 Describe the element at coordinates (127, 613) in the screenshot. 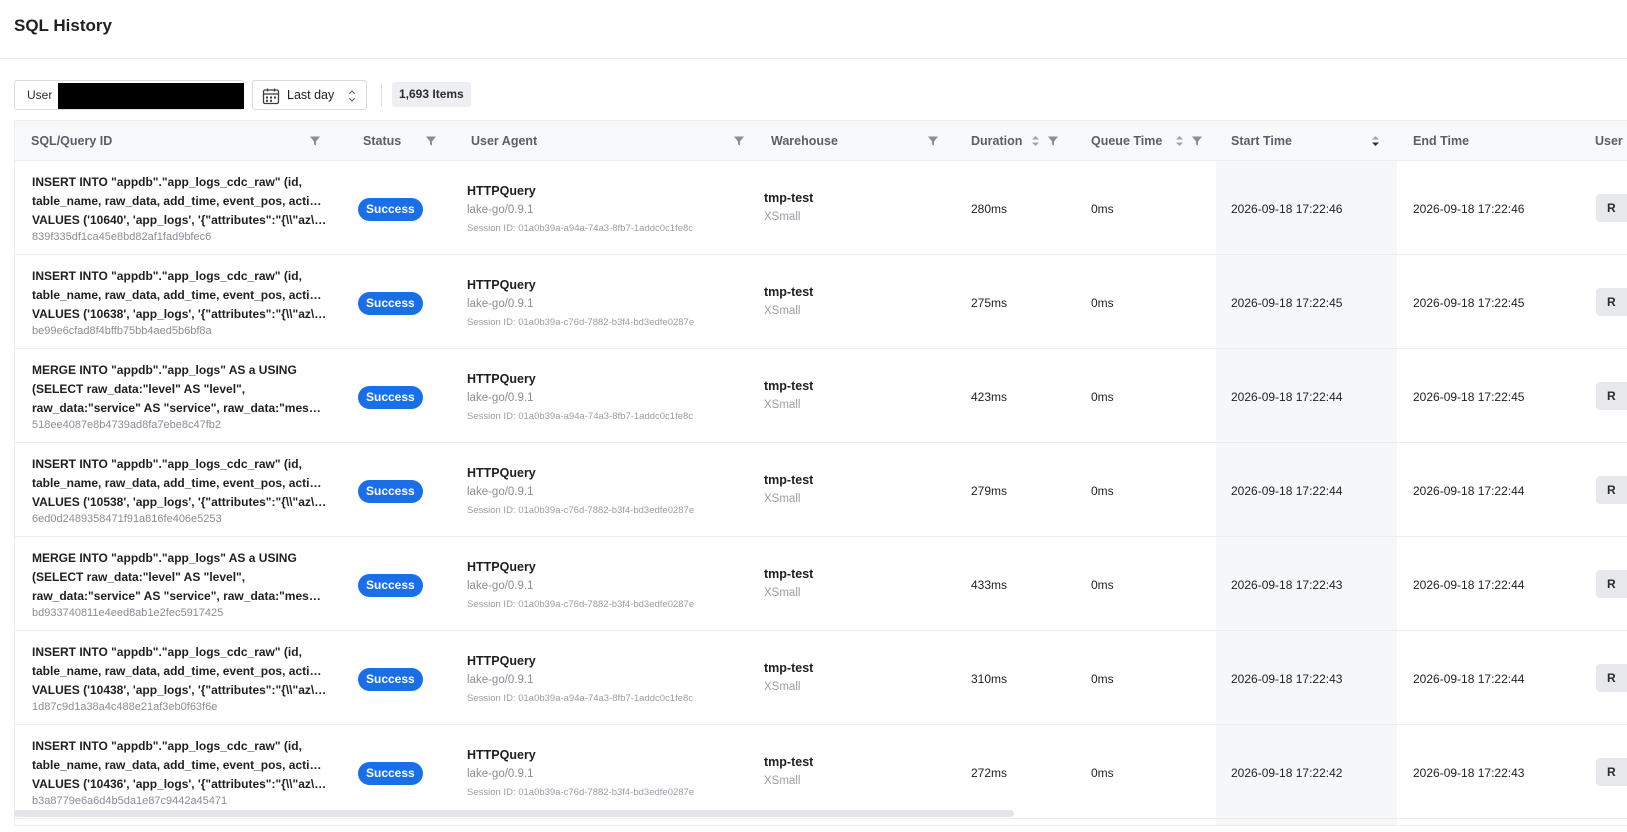

I see `query-id: bd933740811e4eed8ab1e2fec5917425` at that location.